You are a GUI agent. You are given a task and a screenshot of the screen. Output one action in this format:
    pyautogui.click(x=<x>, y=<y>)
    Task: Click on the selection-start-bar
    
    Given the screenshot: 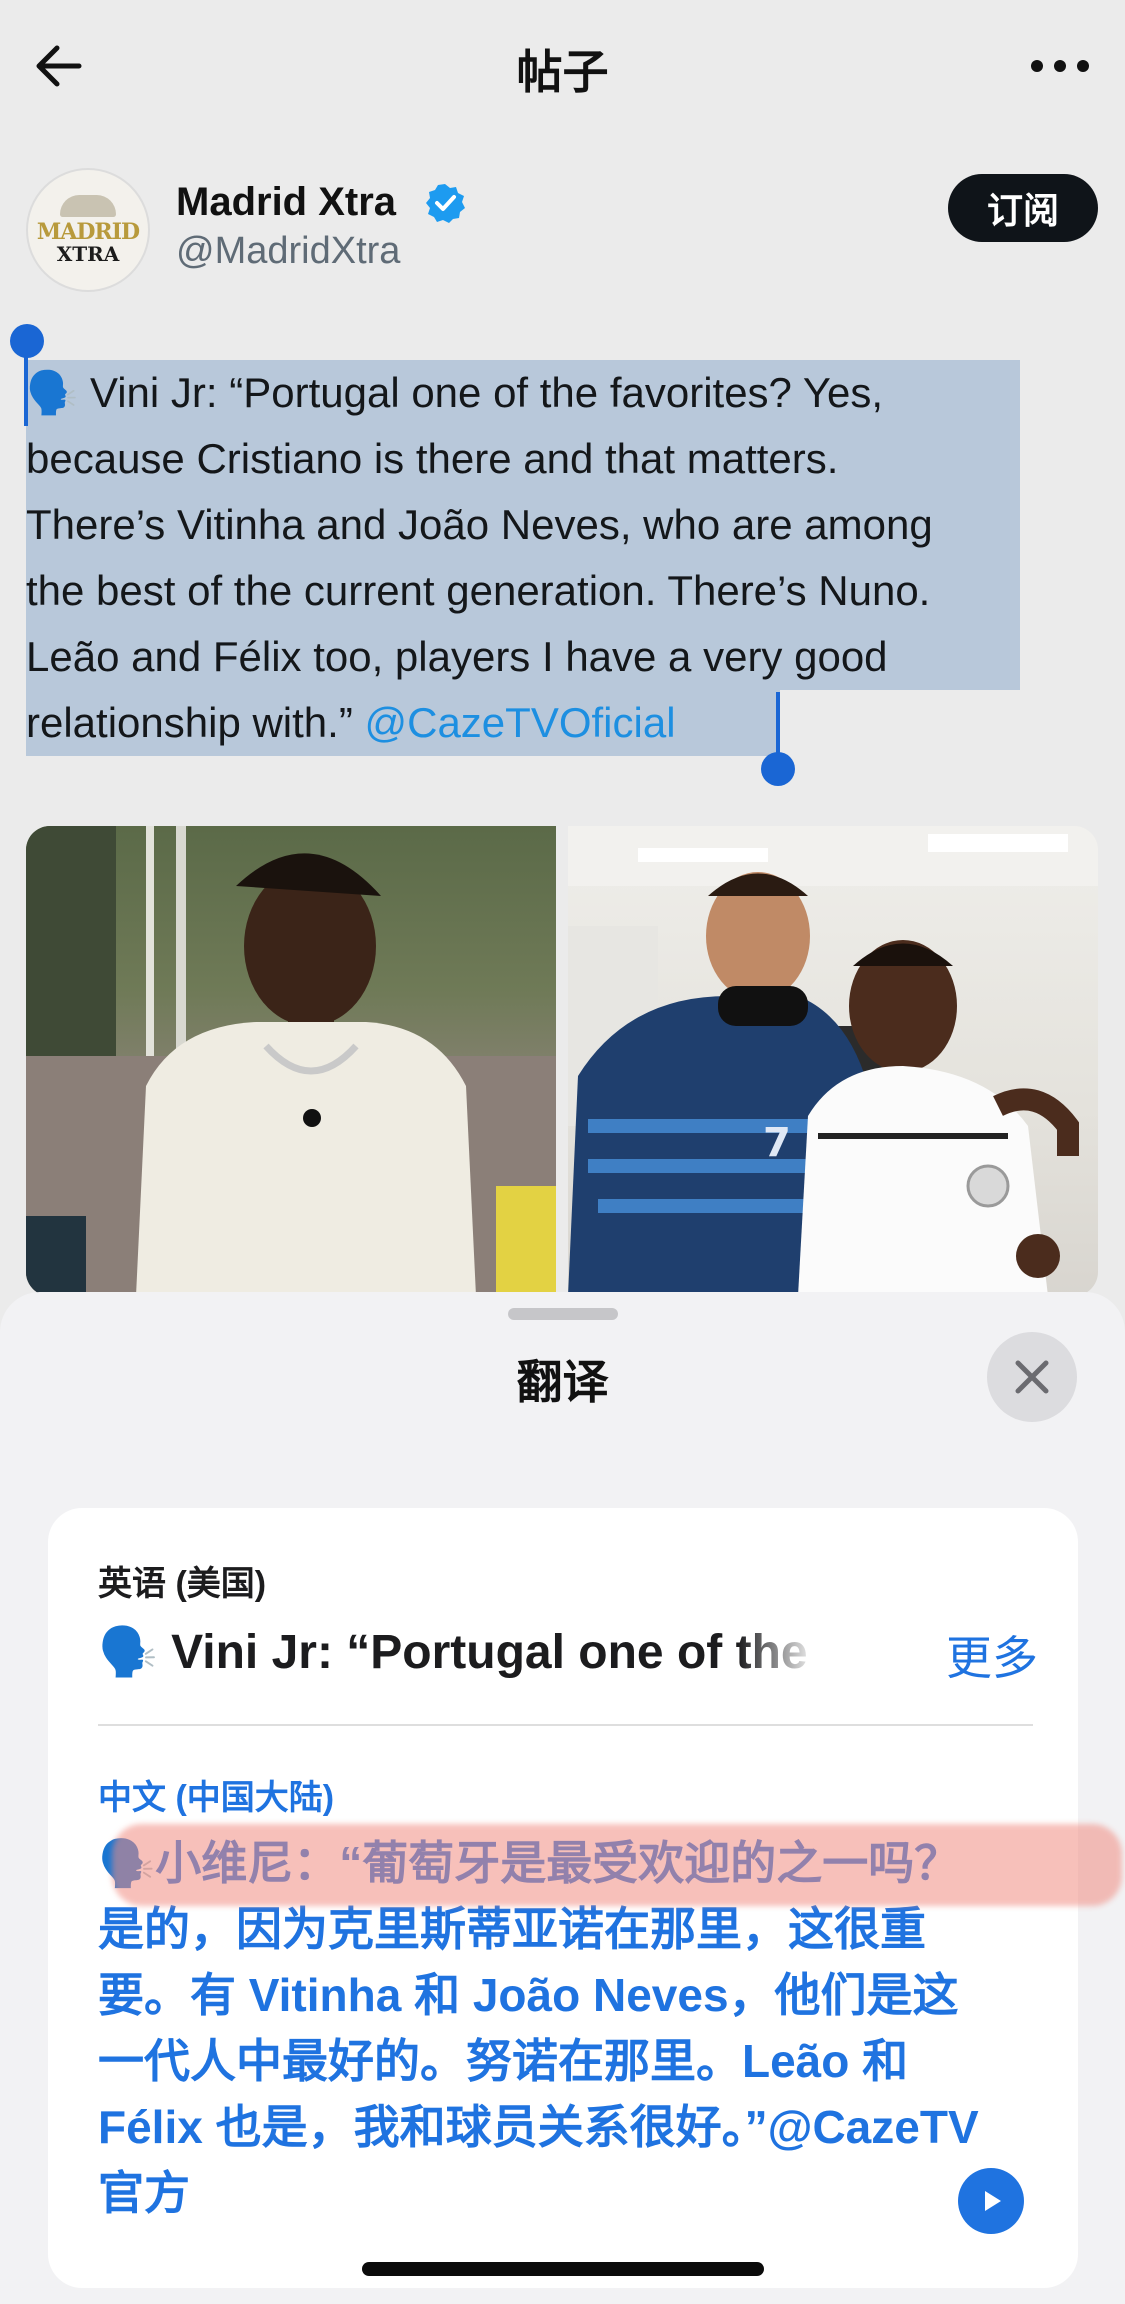 What is the action you would take?
    pyautogui.click(x=26, y=391)
    